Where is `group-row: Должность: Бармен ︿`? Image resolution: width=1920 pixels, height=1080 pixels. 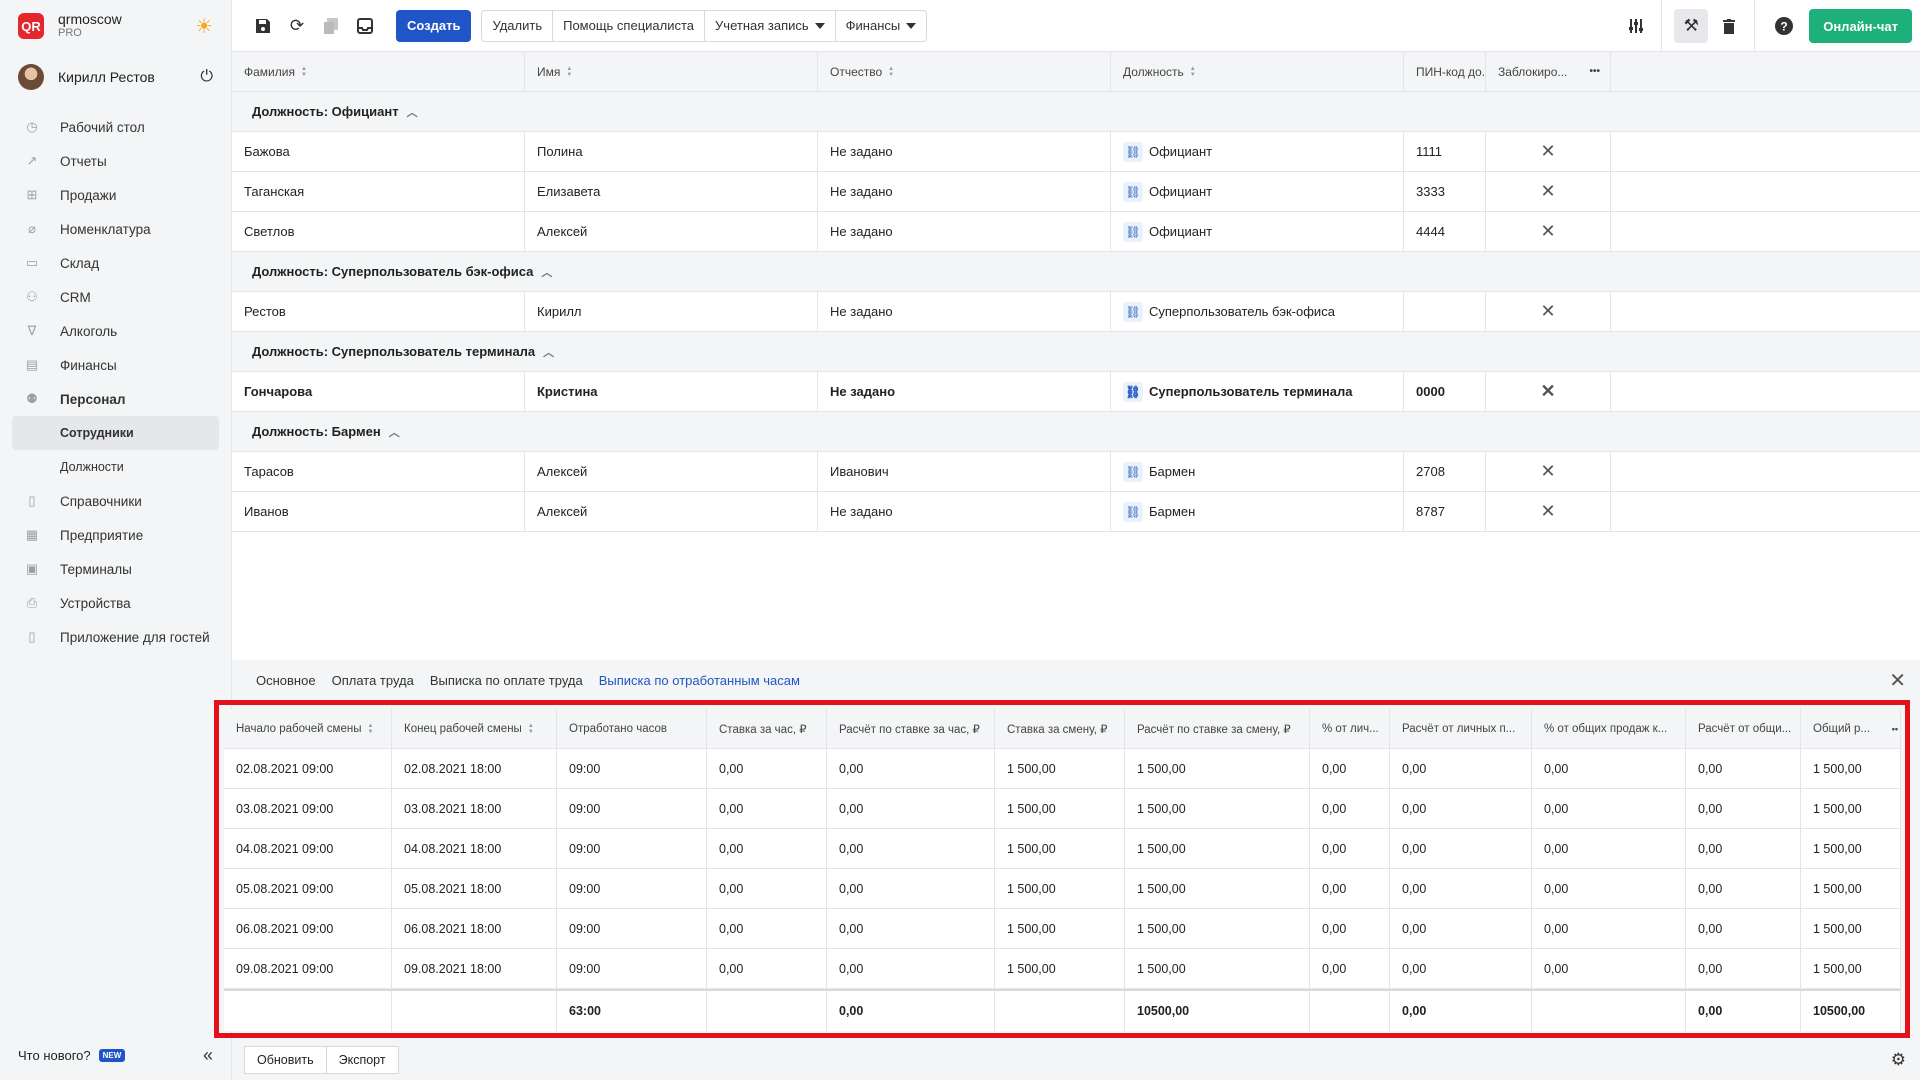
group-row: Должность: Бармен ︿ is located at coordinates (1076, 432).